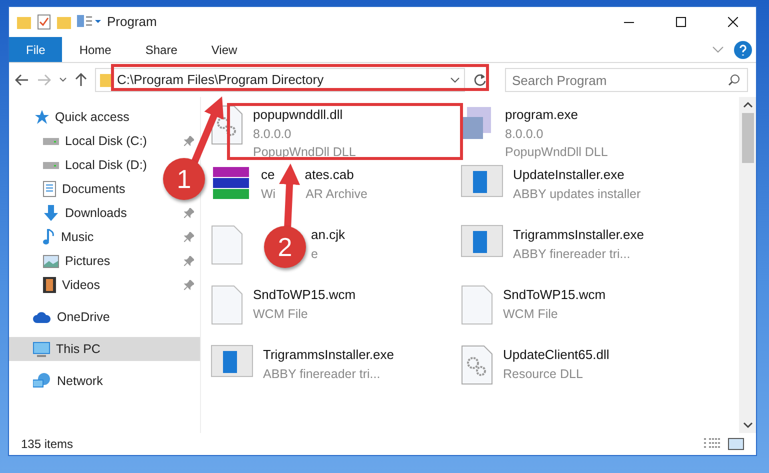  What do you see at coordinates (106, 80) in the screenshot?
I see `folder-icon` at bounding box center [106, 80].